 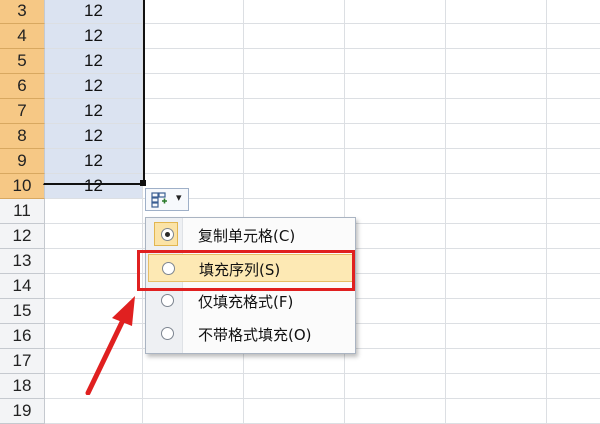 I want to click on row-header: 3, so click(x=22, y=12).